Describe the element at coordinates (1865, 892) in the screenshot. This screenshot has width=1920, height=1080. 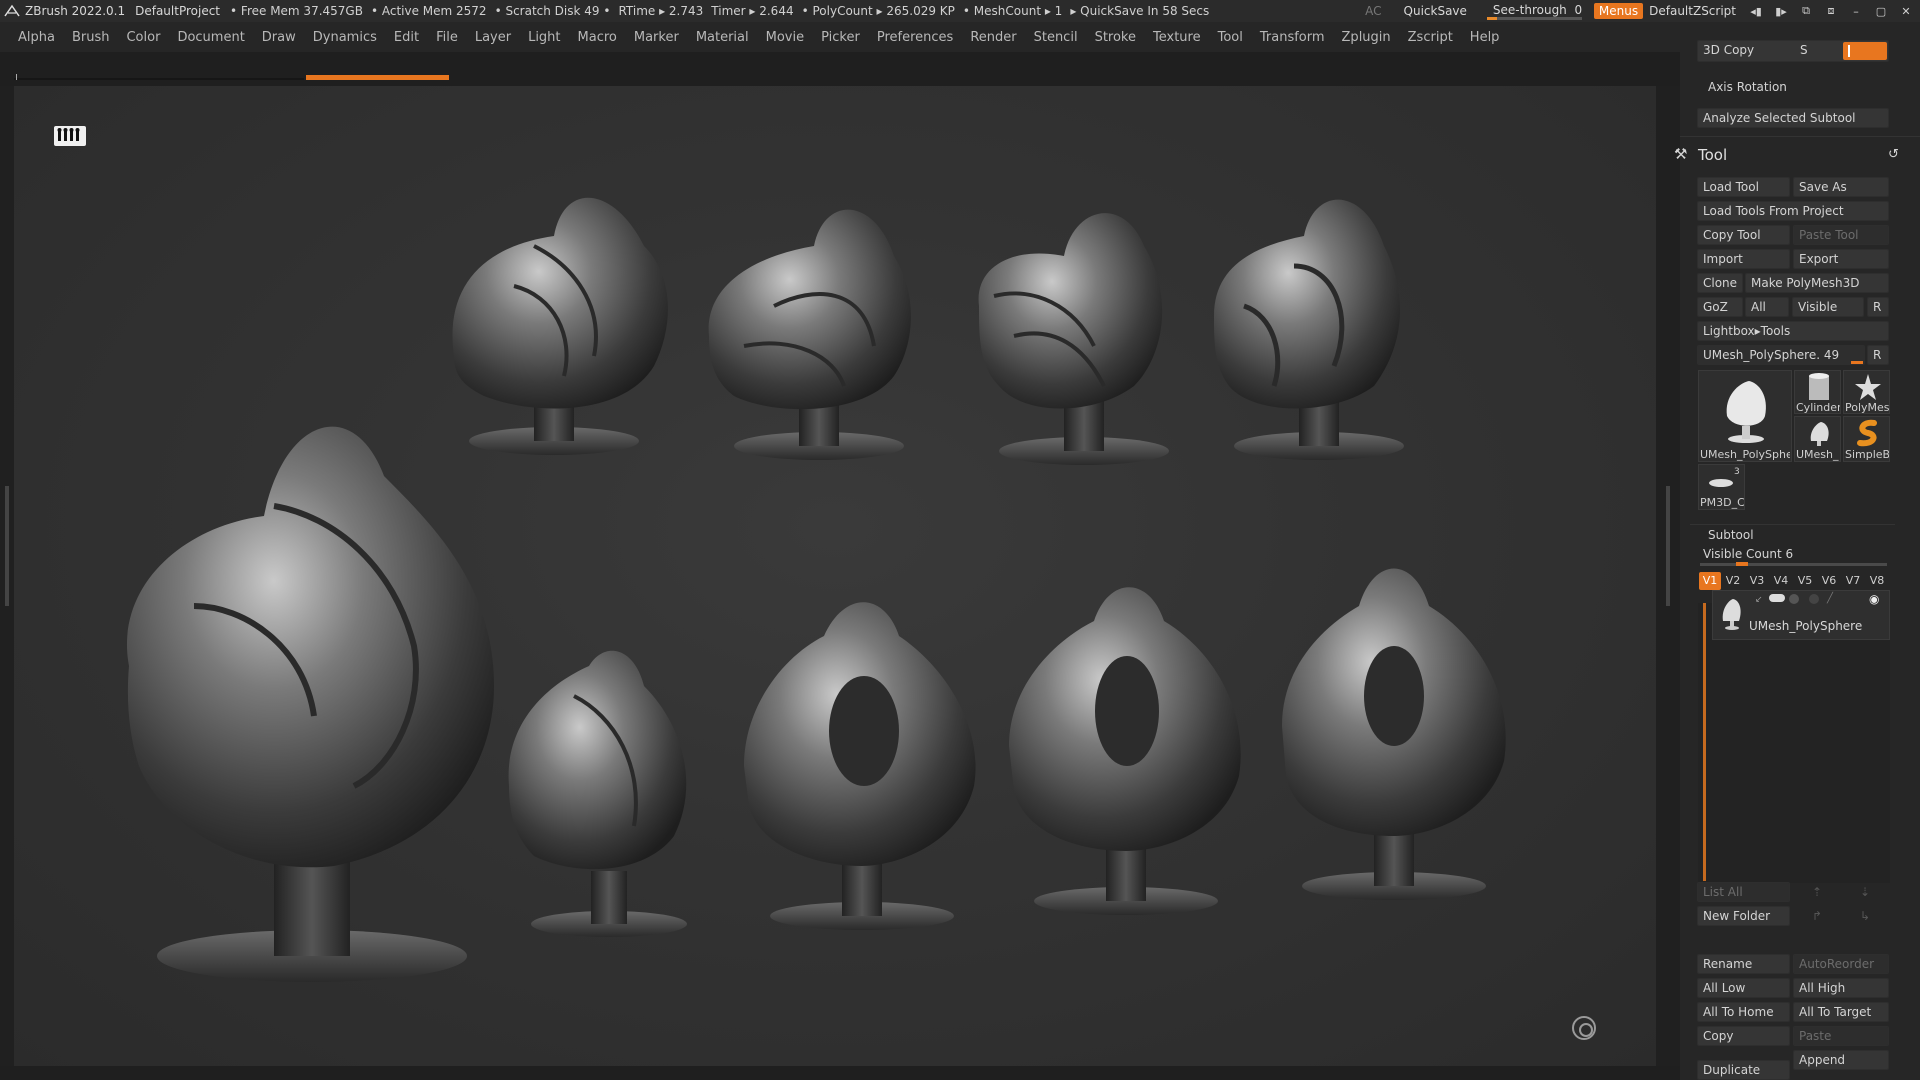
I see `move-down-icon: ⇣` at that location.